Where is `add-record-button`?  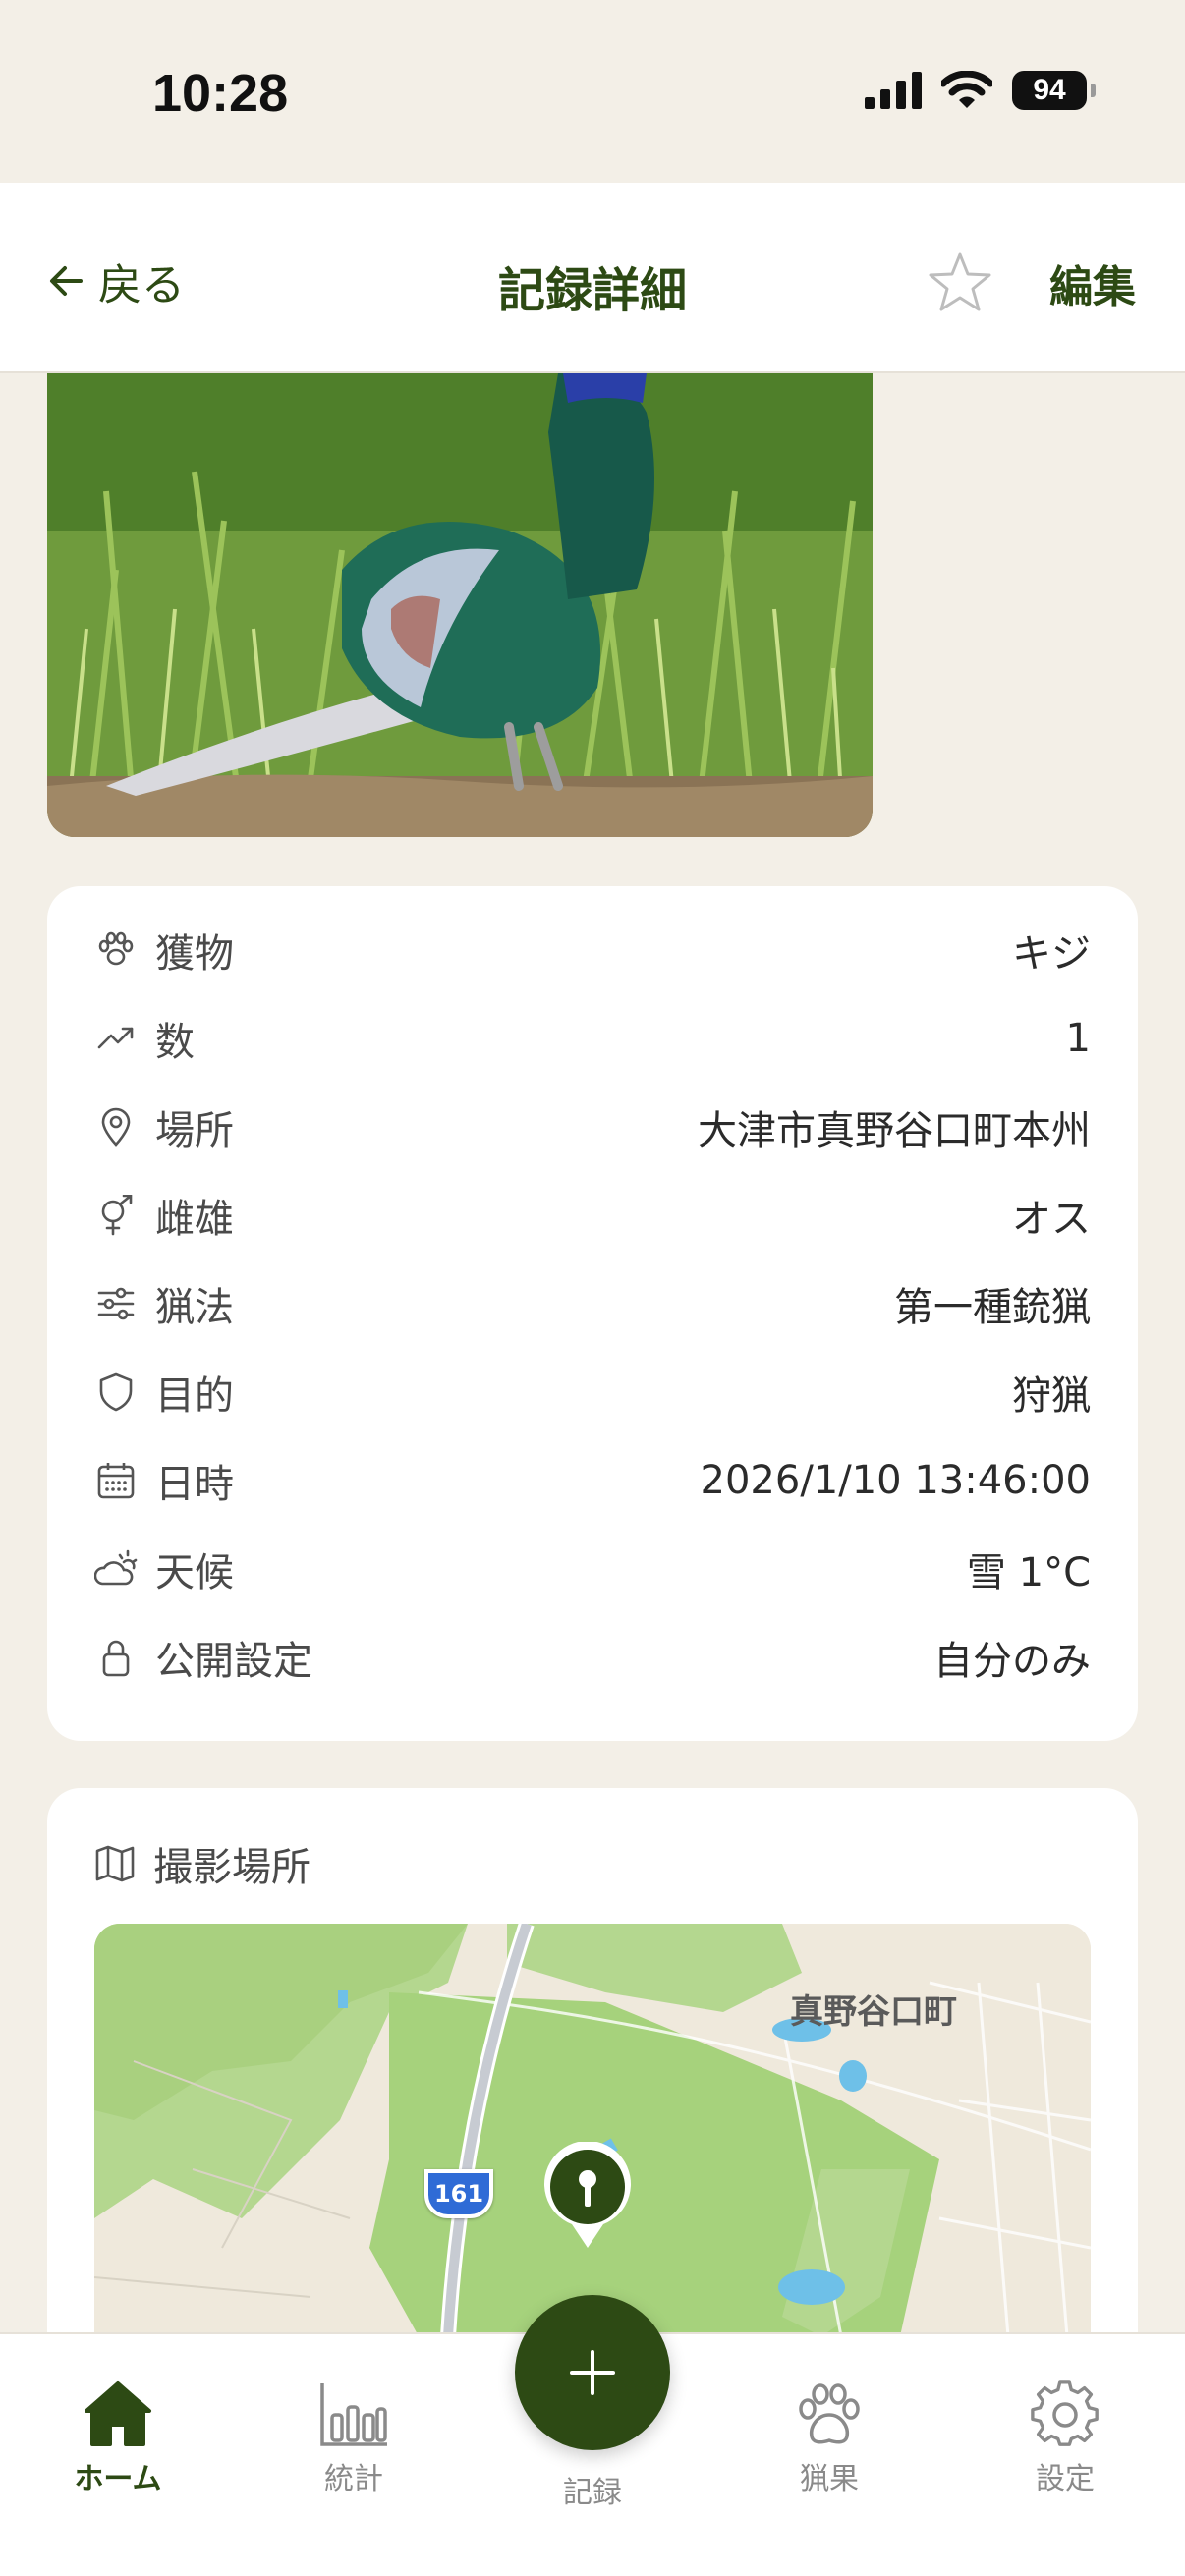 add-record-button is located at coordinates (592, 2372).